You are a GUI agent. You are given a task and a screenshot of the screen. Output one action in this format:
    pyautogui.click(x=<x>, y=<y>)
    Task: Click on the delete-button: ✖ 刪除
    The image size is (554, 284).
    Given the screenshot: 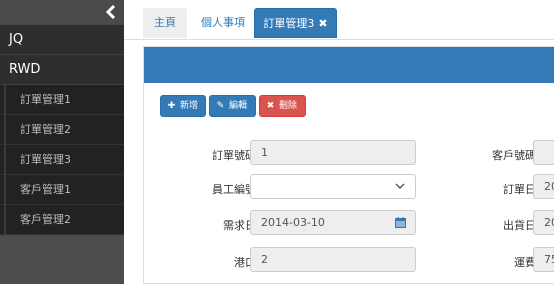 What is the action you would take?
    pyautogui.click(x=282, y=106)
    